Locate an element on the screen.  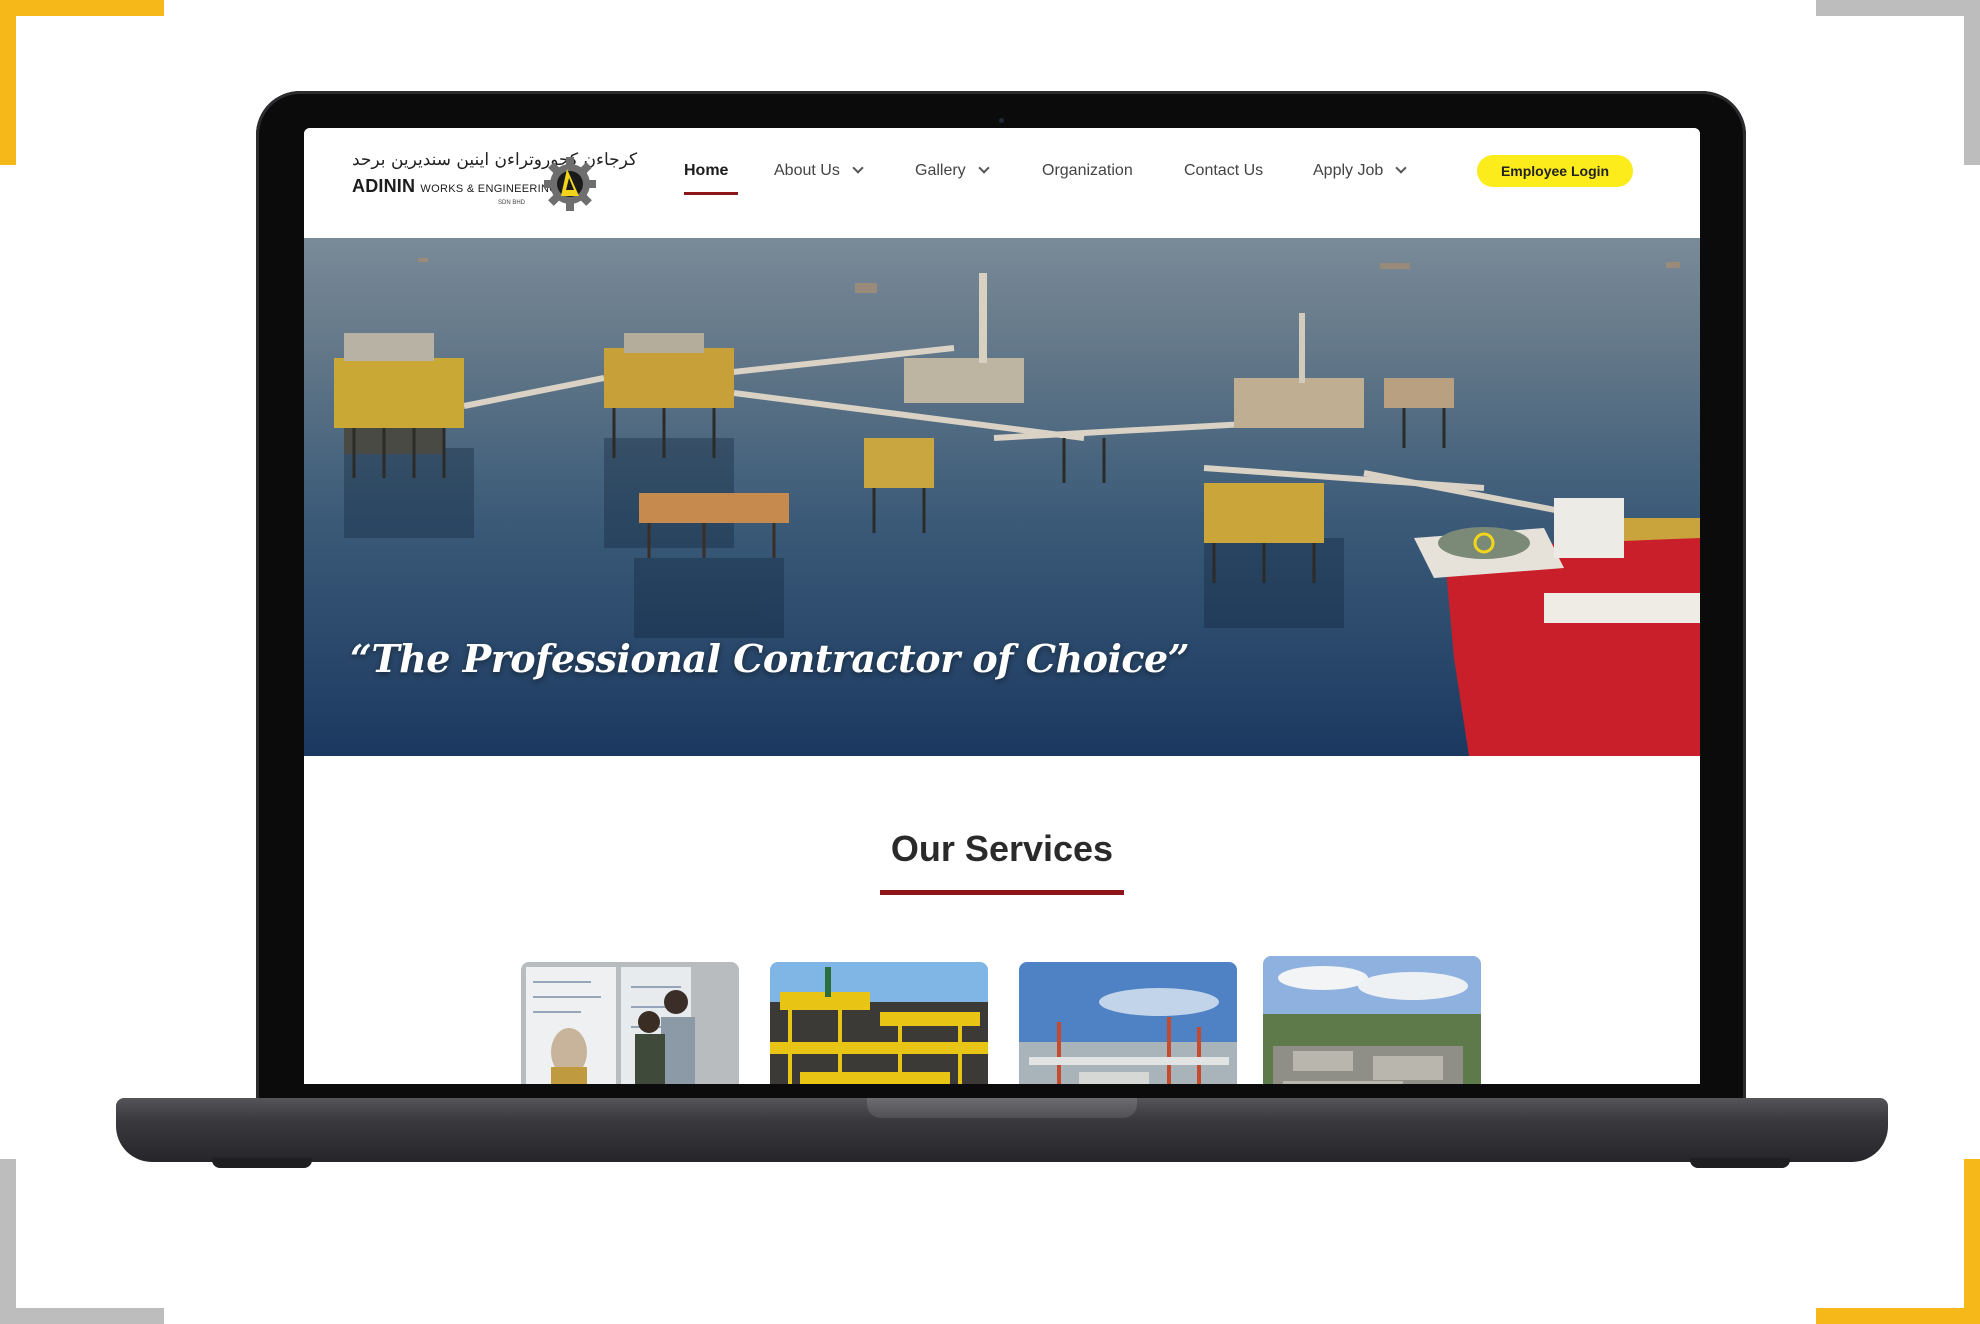
yellow-platform-photo is located at coordinates (879, 1023).